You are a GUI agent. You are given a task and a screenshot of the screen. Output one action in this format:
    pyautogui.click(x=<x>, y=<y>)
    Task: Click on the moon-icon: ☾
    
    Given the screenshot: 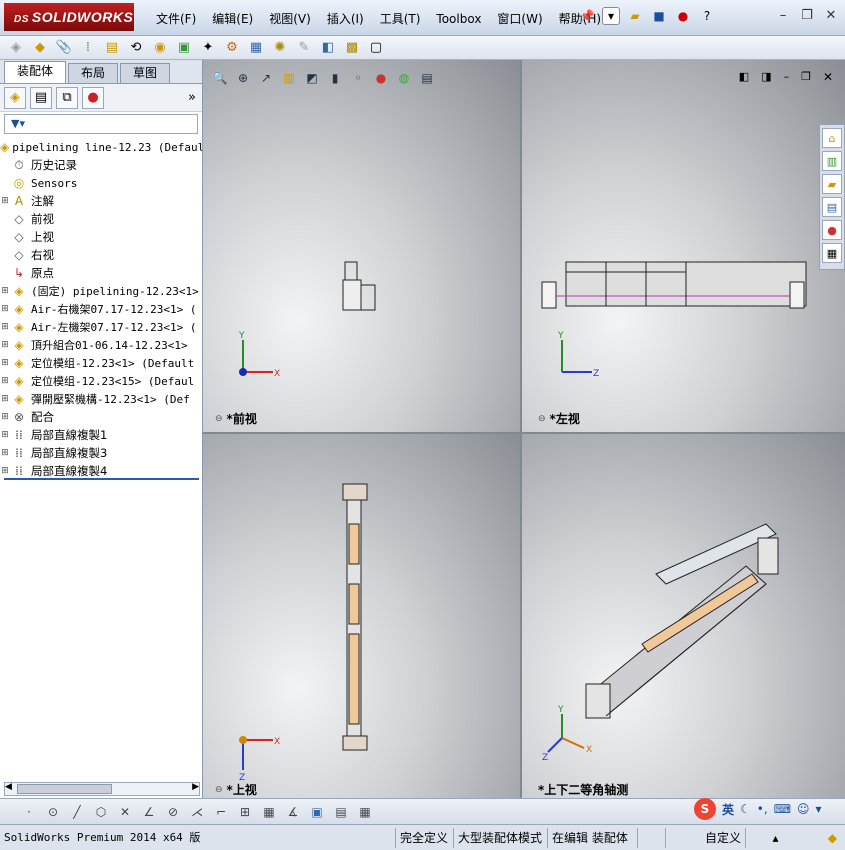 What is the action you would take?
    pyautogui.click(x=745, y=809)
    